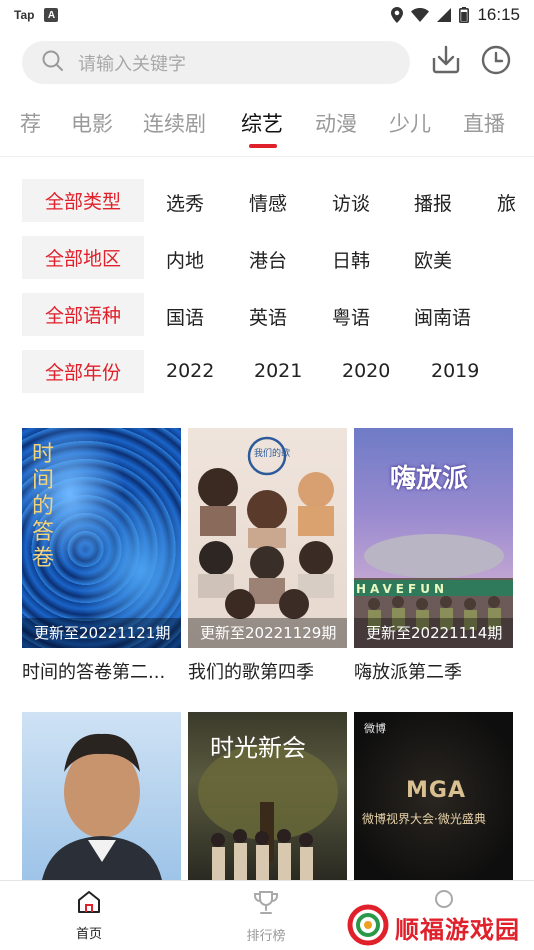 The image size is (534, 950). I want to click on trophy-icon, so click(266, 905).